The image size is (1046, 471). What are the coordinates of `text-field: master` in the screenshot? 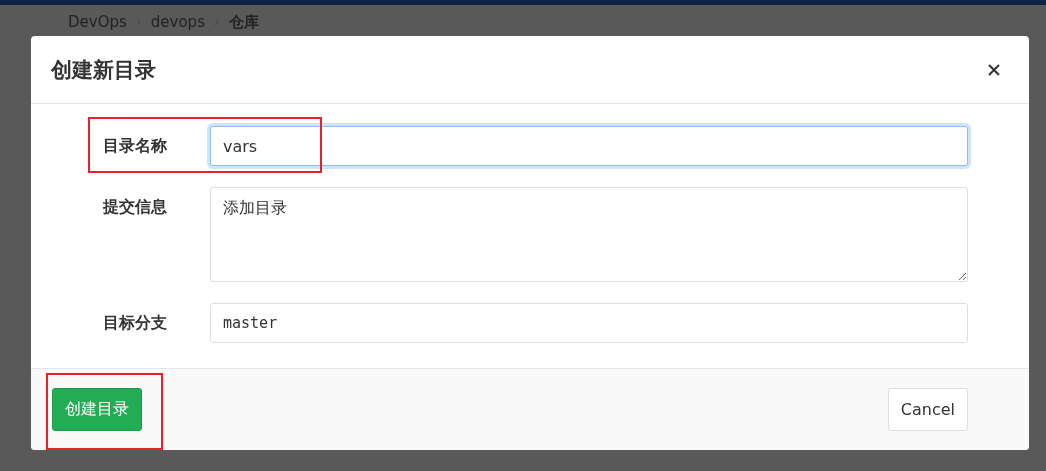 It's located at (589, 323).